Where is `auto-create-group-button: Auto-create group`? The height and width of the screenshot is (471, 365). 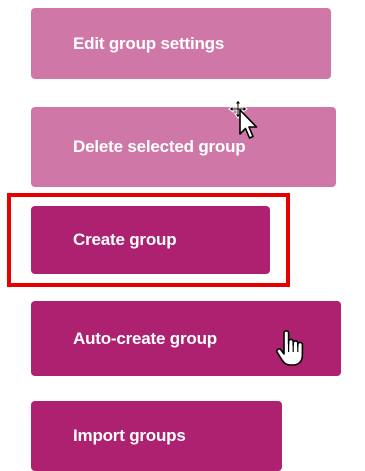
auto-create-group-button: Auto-create group is located at coordinates (186, 338).